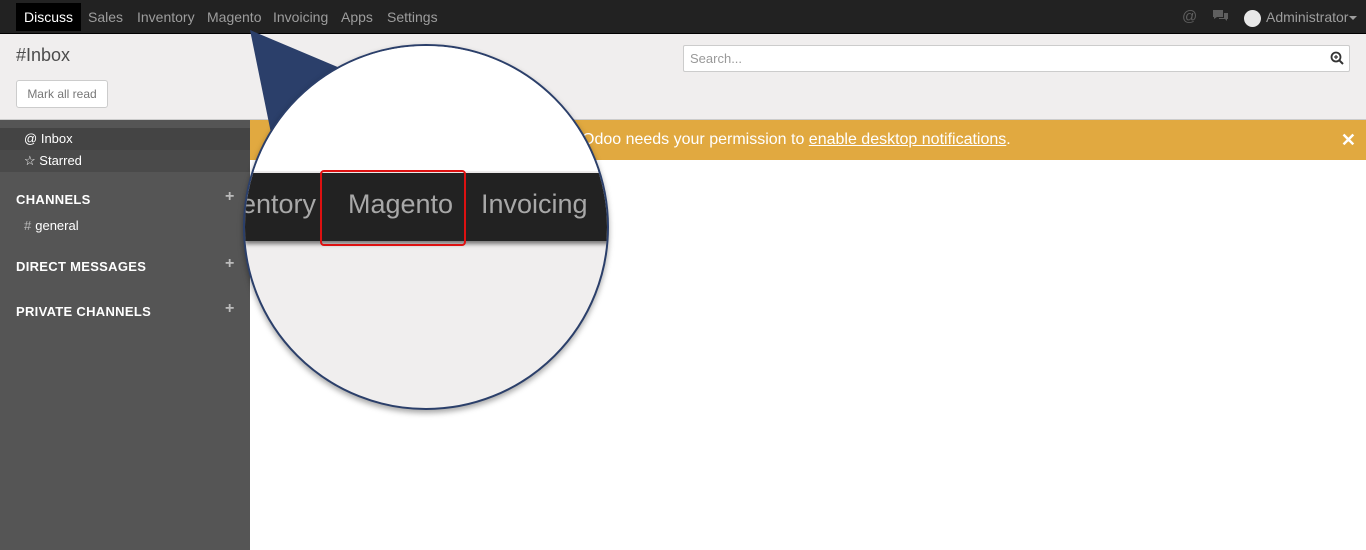 Image resolution: width=1366 pixels, height=550 pixels. What do you see at coordinates (280, 204) in the screenshot?
I see `zoomed-menu-inventory: entory` at bounding box center [280, 204].